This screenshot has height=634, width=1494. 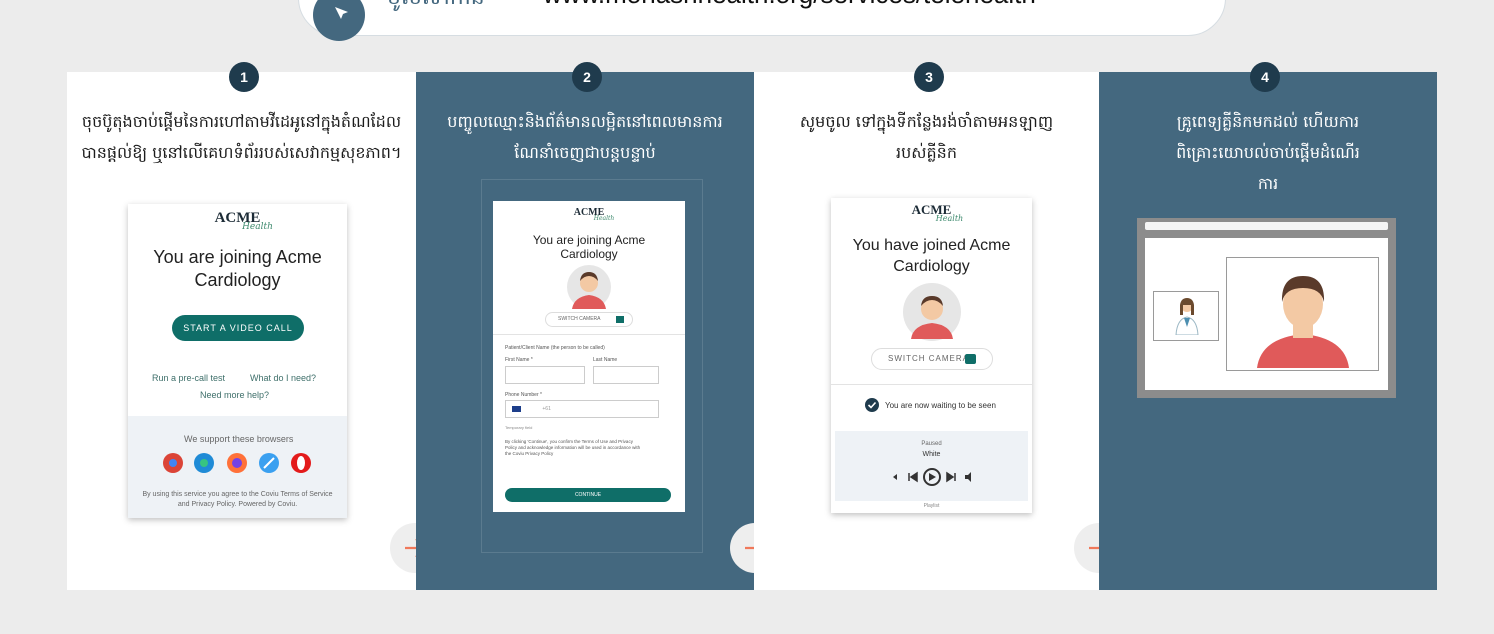 I want to click on what-do-i-need-link: What do I need?, so click(x=283, y=378).